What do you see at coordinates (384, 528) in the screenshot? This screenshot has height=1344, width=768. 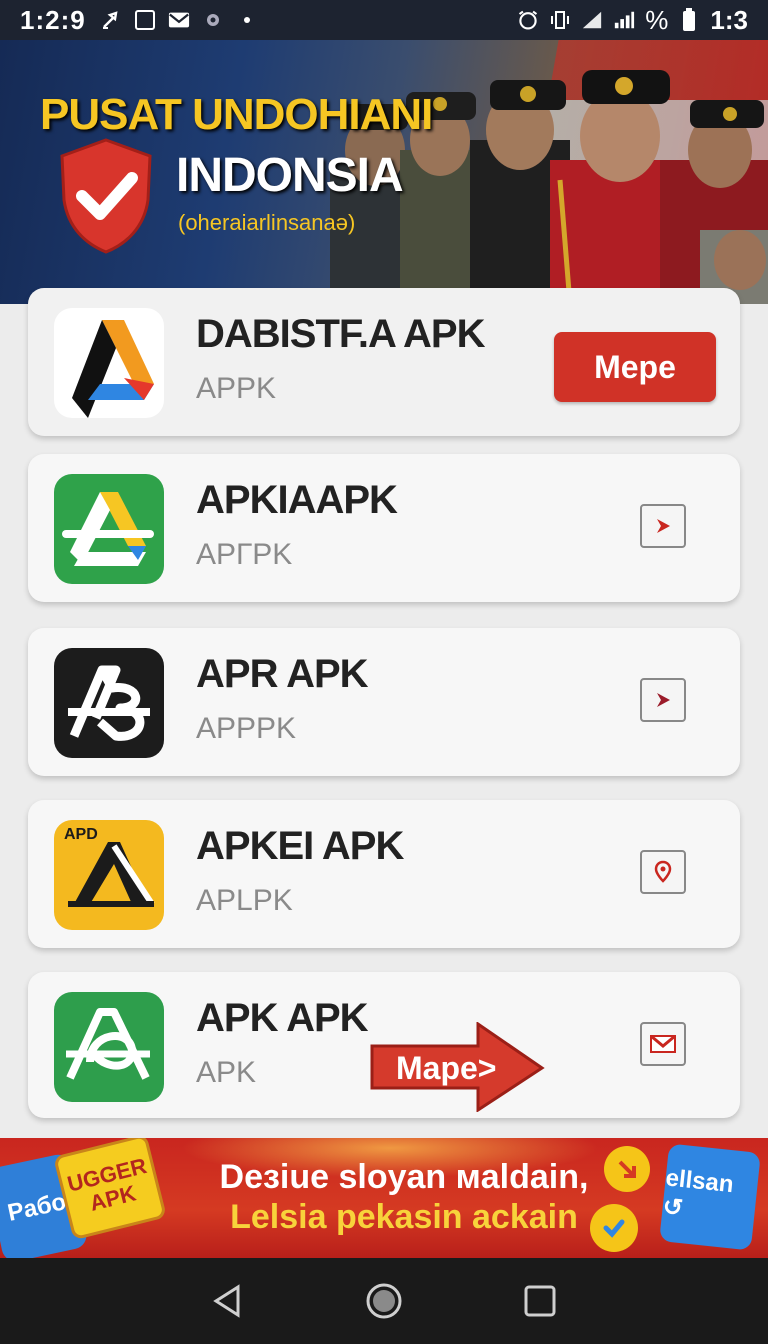 I see `app-card: APKIAAPK APГPK` at bounding box center [384, 528].